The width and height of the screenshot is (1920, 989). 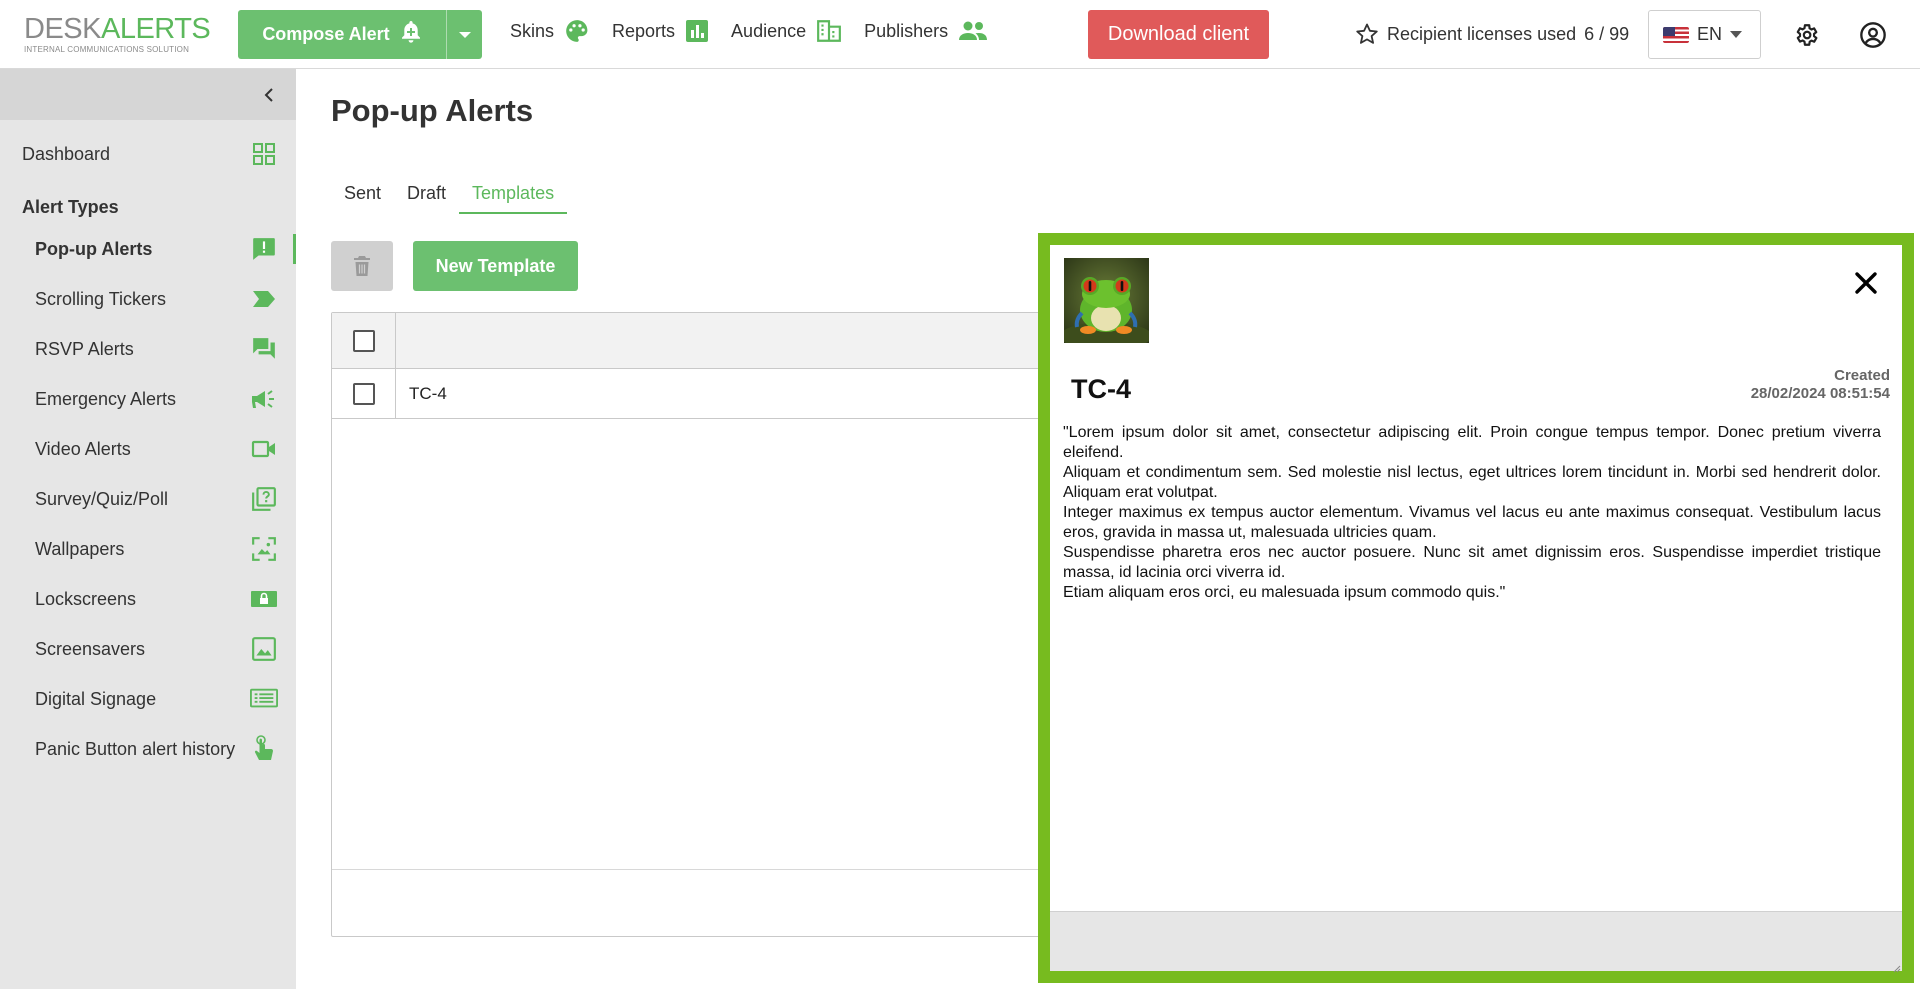 I want to click on gear-icon, so click(x=1807, y=35).